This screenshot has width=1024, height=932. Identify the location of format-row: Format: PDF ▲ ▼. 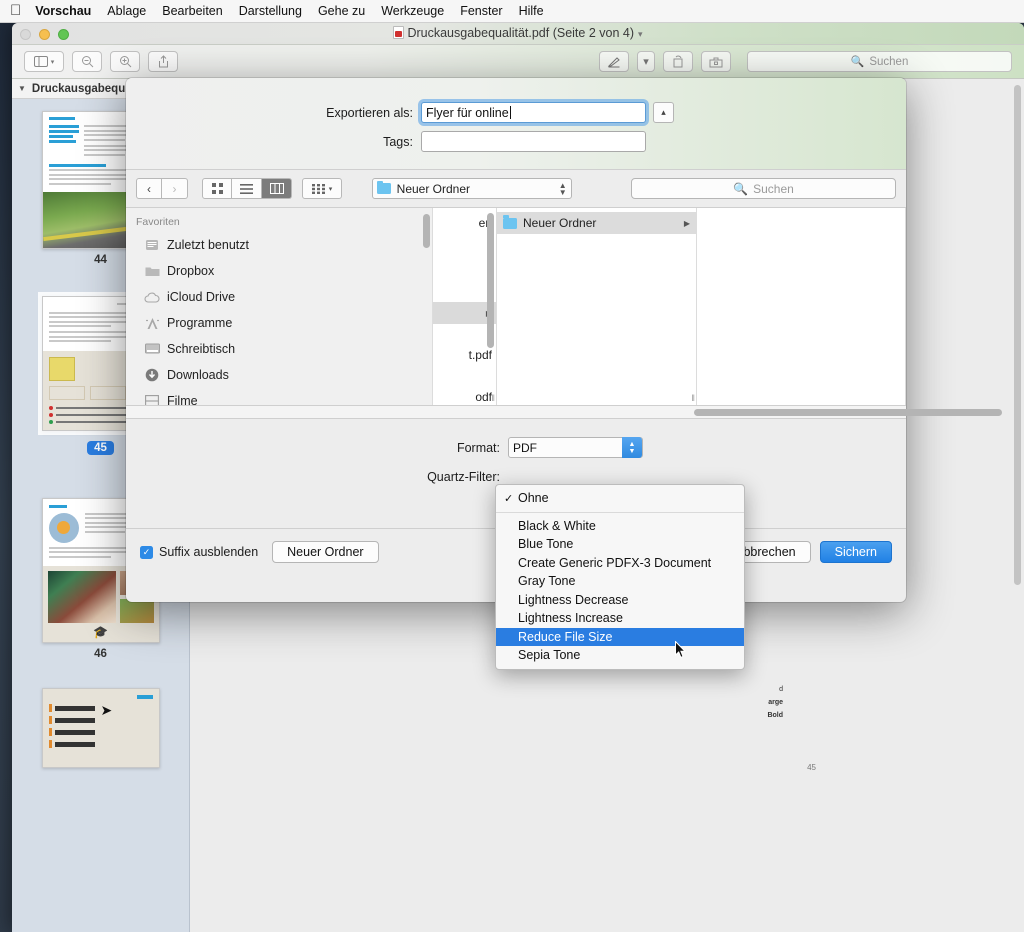
(516, 447).